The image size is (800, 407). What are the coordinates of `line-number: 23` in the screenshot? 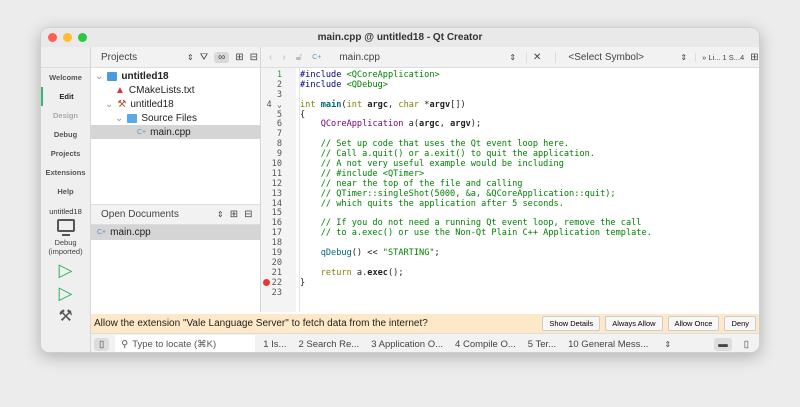 It's located at (276, 292).